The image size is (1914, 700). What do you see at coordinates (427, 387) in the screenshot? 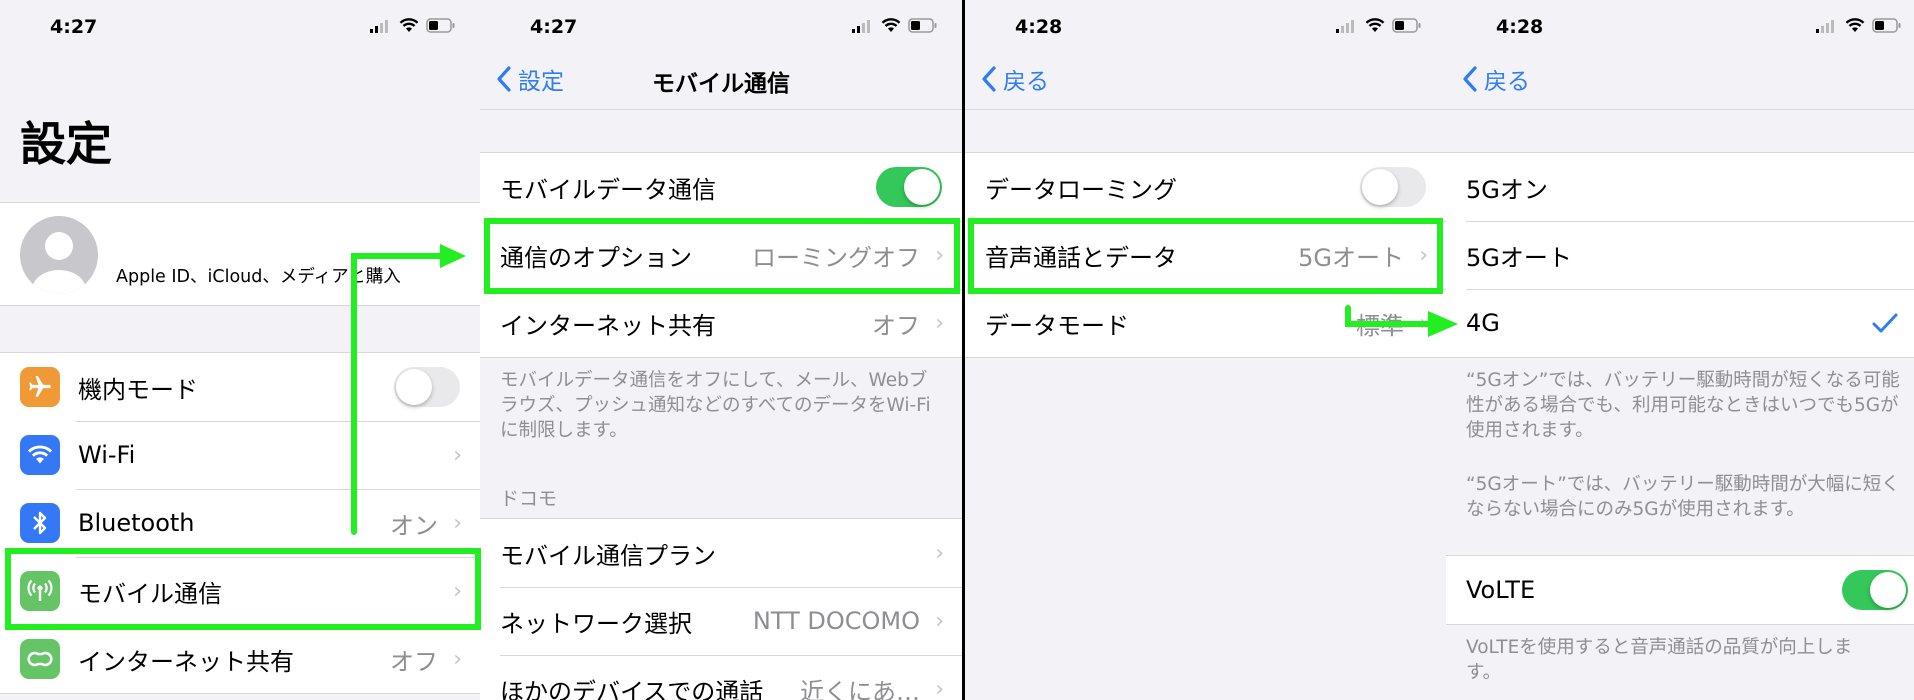
I see `airplane-toggle` at bounding box center [427, 387].